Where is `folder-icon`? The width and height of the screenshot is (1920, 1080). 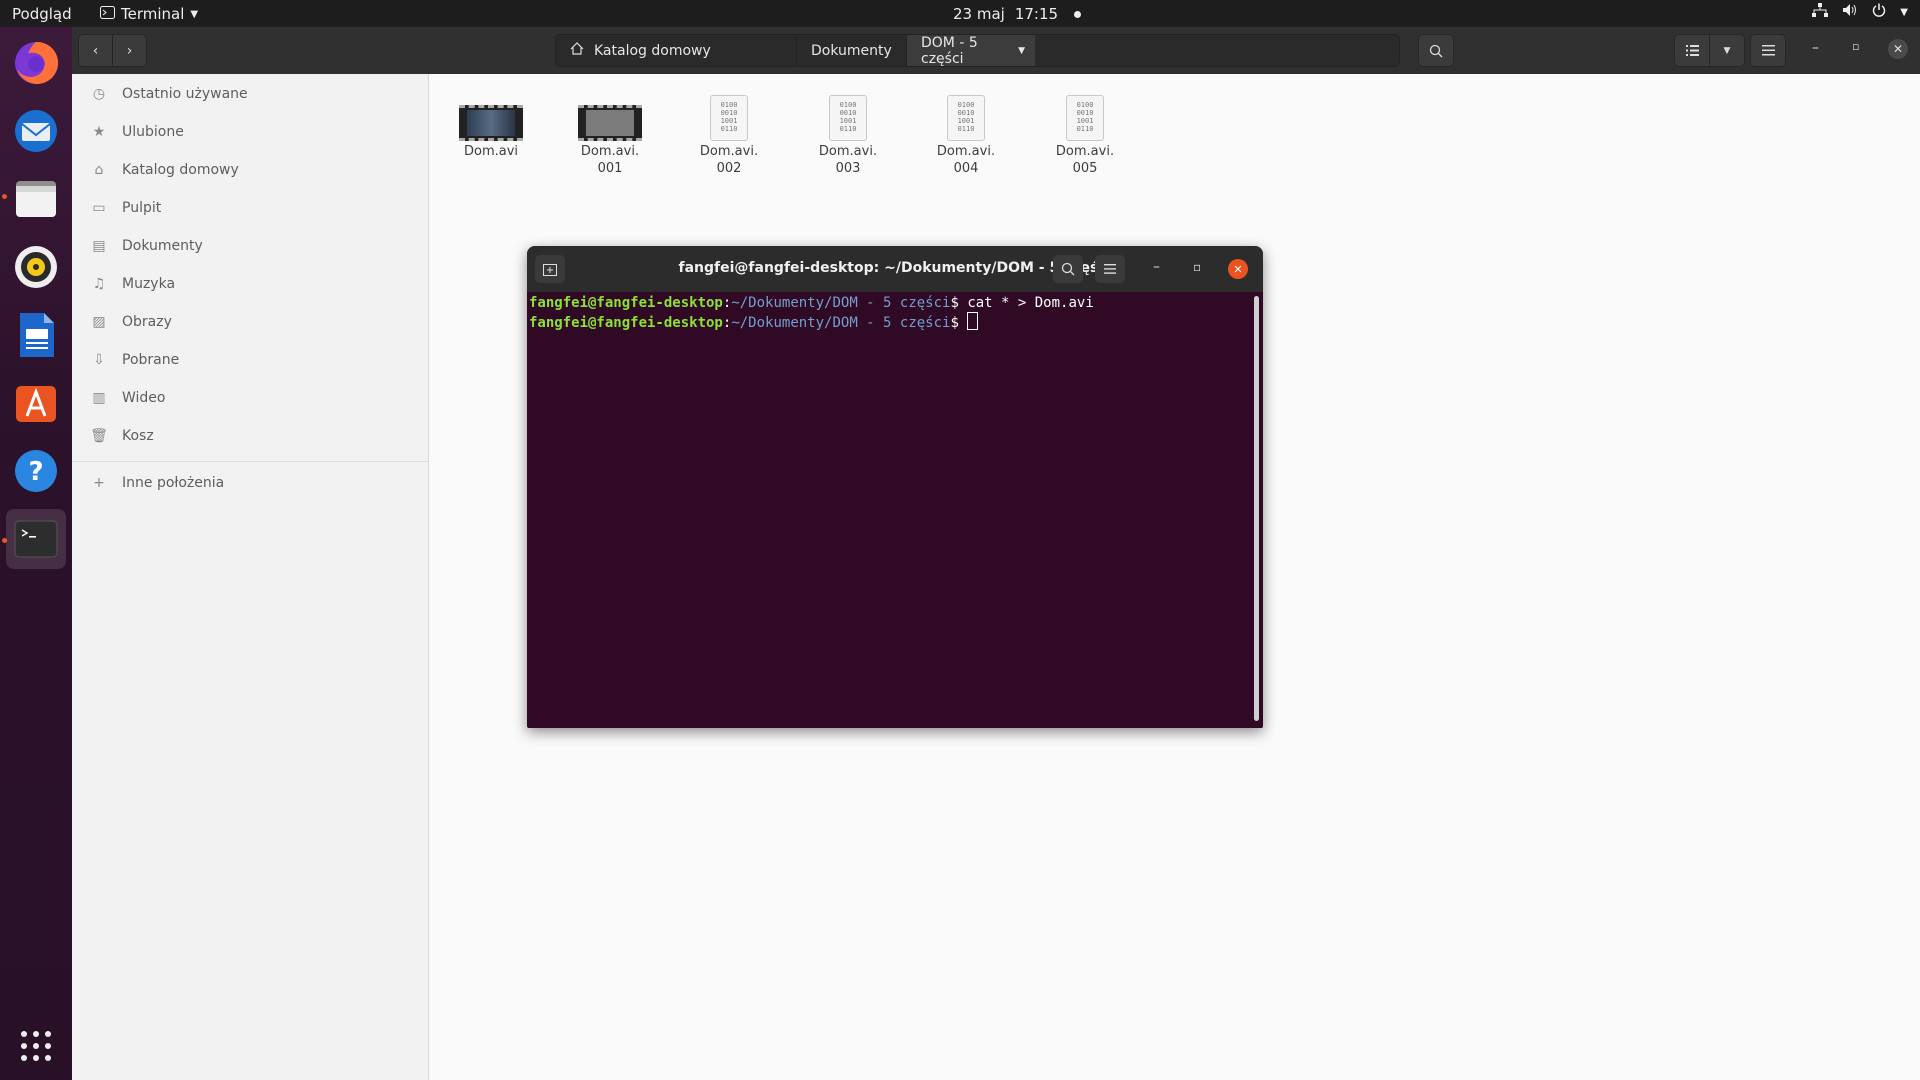 folder-icon is located at coordinates (36, 199).